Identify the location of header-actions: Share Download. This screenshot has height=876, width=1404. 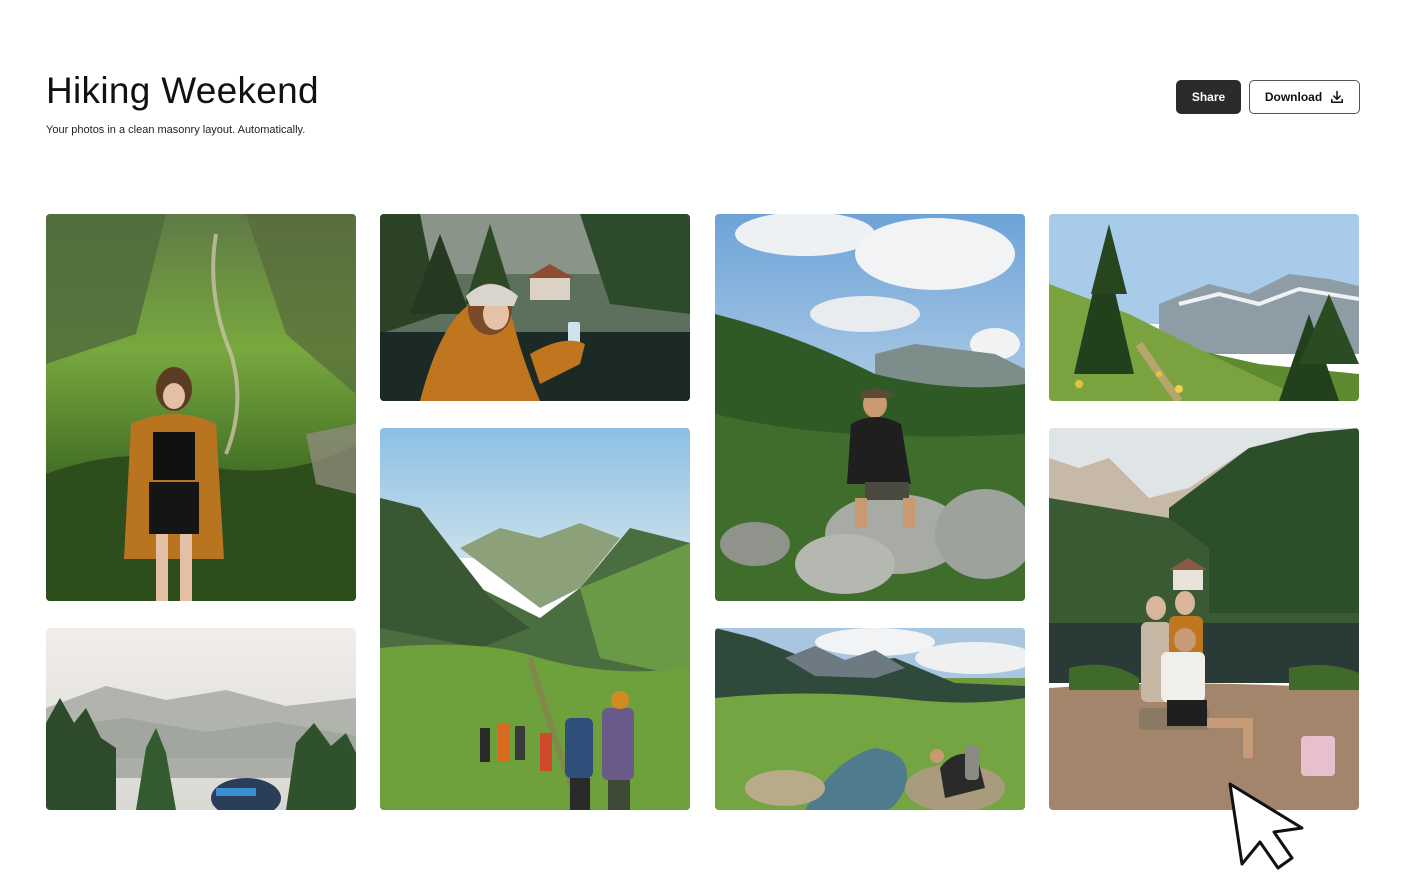
(1268, 97).